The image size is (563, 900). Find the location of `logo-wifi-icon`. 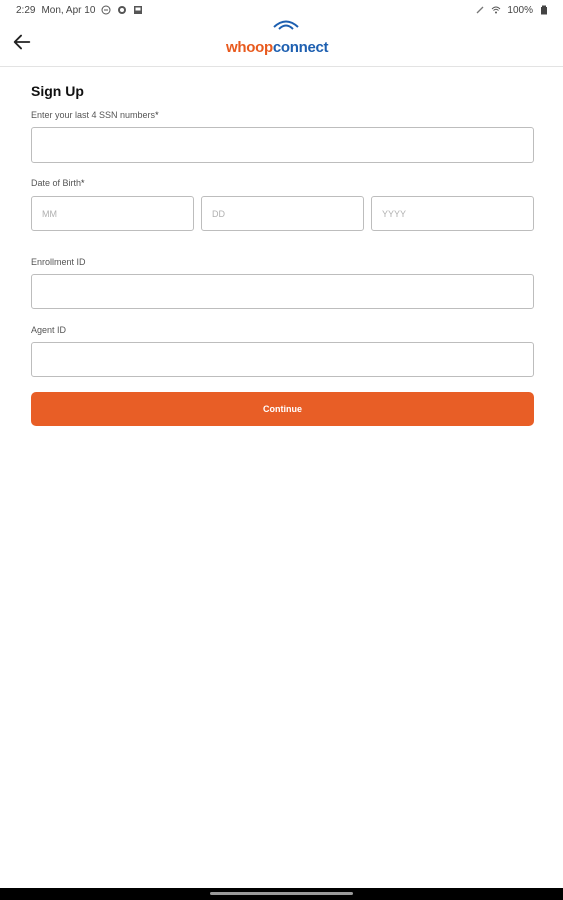

logo-wifi-icon is located at coordinates (286, 25).